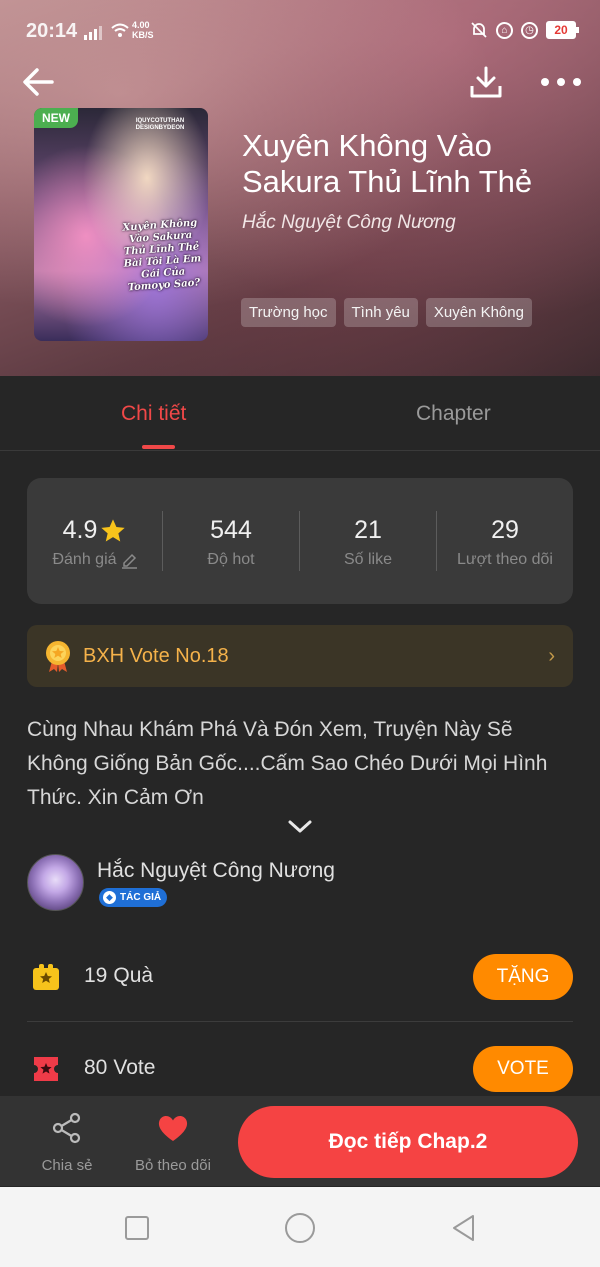 This screenshot has width=600, height=1267. I want to click on tag-list: Trường học Tình yêu Xuyên Không, so click(386, 312).